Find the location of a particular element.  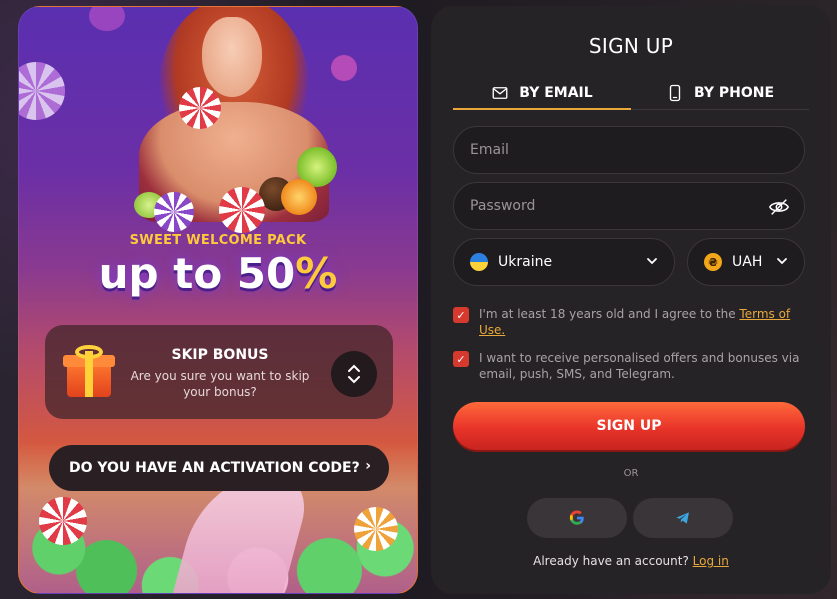

skip-bonus-title: SKIP BONUS is located at coordinates (220, 355).